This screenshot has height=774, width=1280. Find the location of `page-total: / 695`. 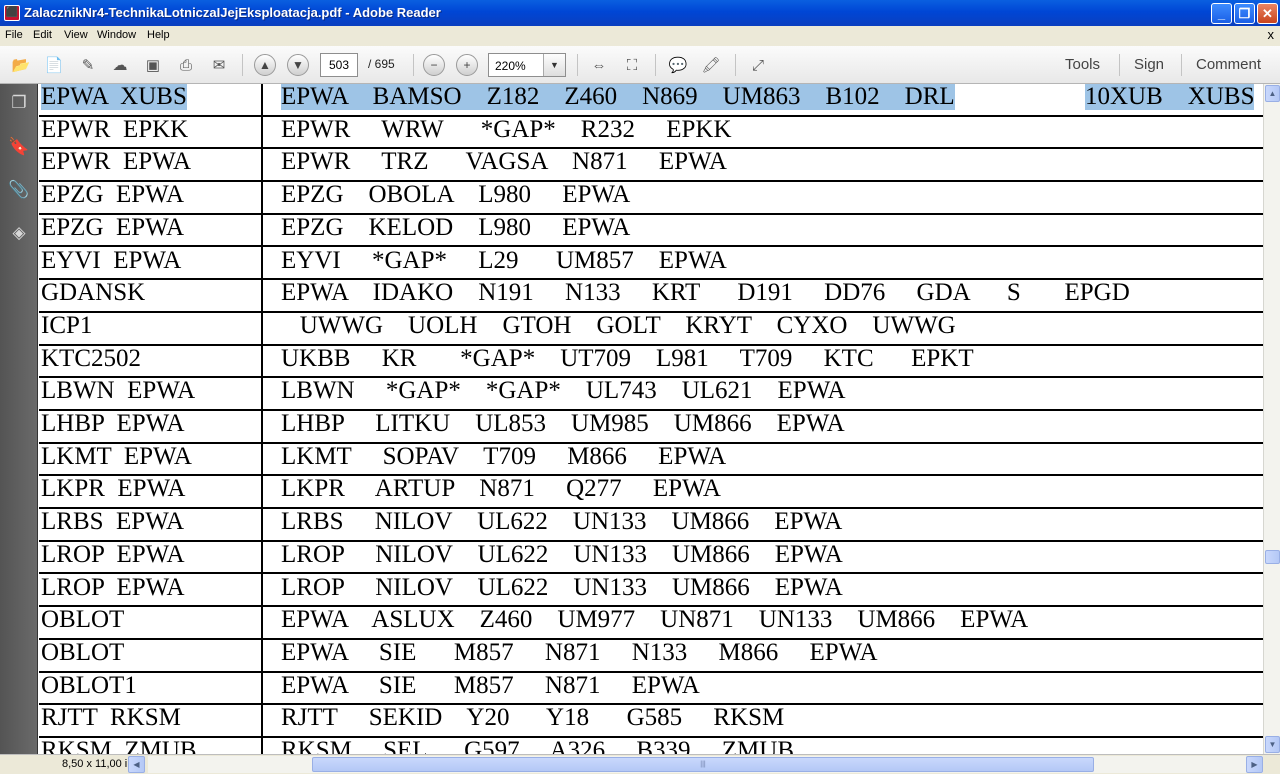

page-total: / 695 is located at coordinates (381, 64).